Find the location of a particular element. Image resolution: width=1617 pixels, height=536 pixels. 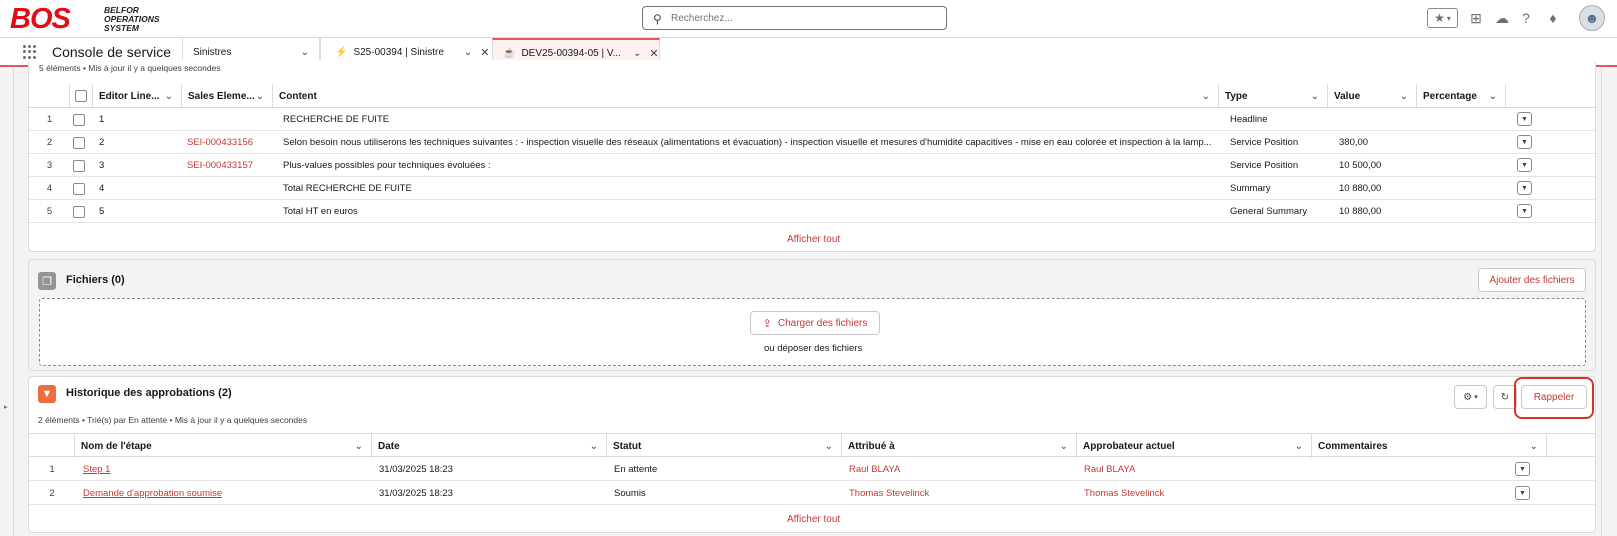

column-step-name: Nom de l'étape ⌄ is located at coordinates (223, 446).